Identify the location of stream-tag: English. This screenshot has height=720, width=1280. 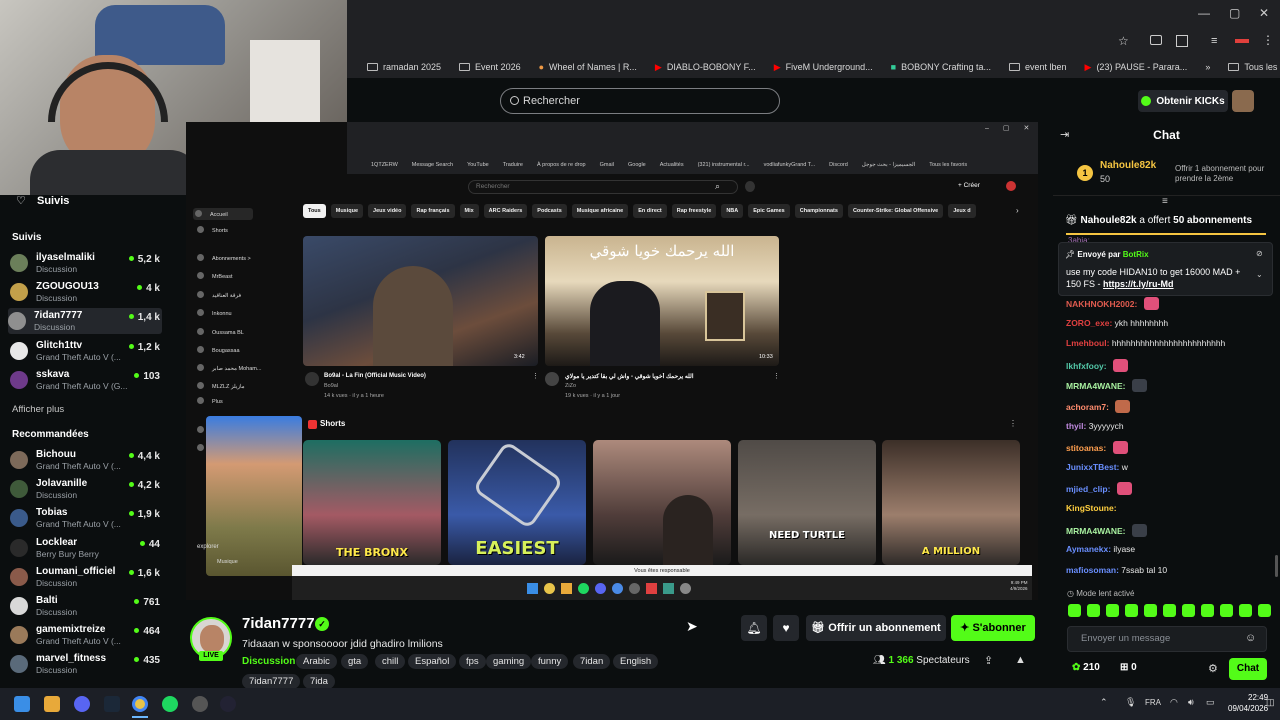
(636, 661).